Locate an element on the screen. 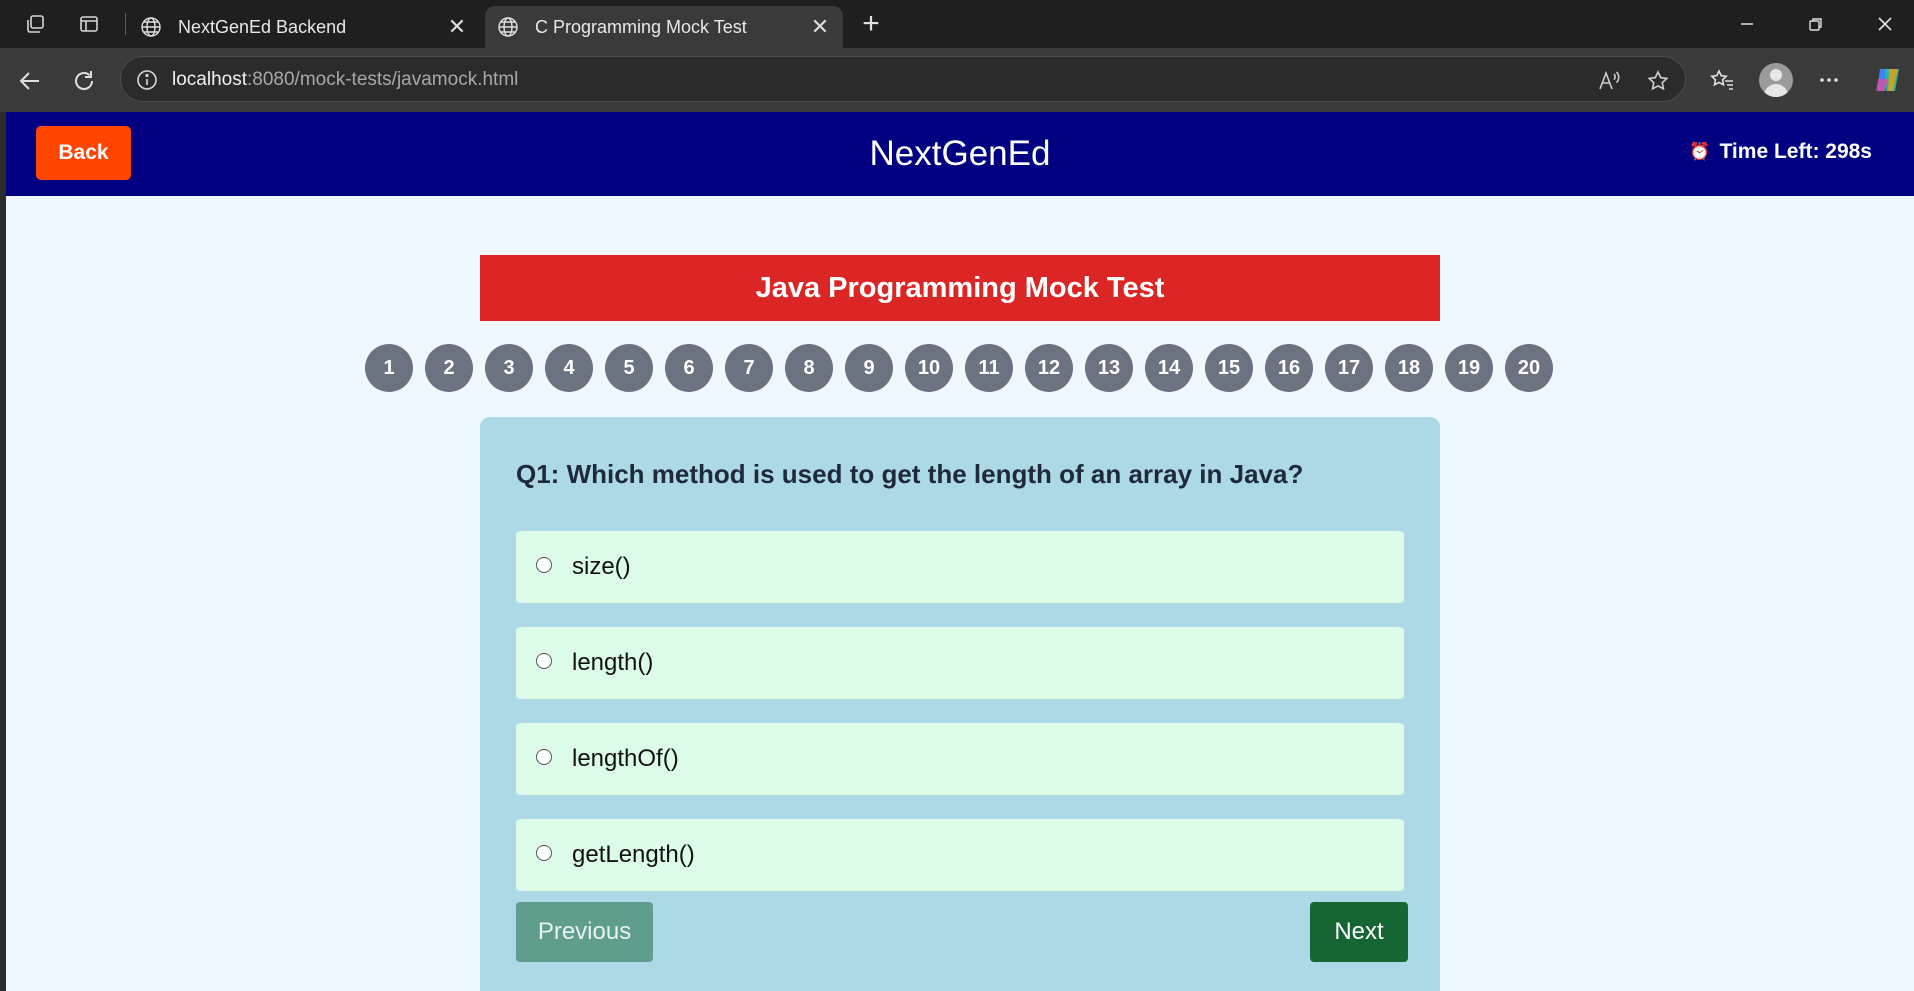 The height and width of the screenshot is (991, 1914). favorite-star-icon is located at coordinates (1658, 81).